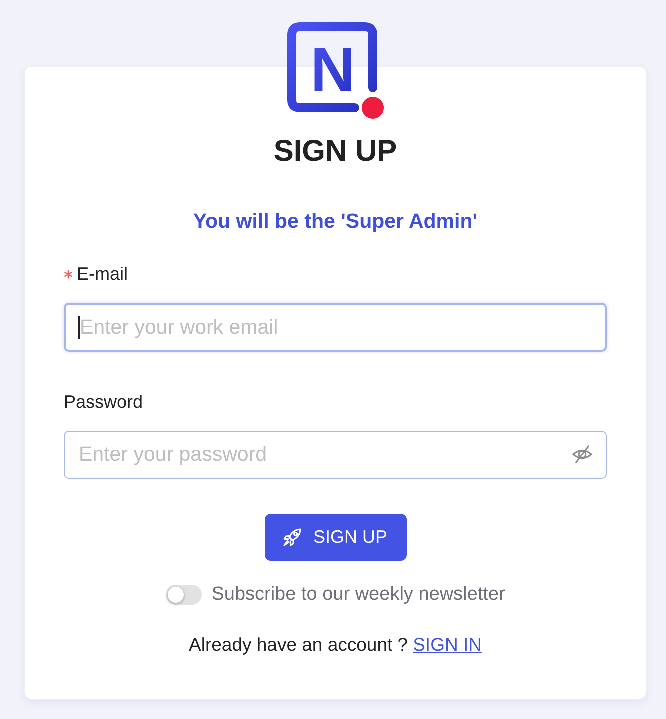 The width and height of the screenshot is (666, 719). What do you see at coordinates (359, 595) in the screenshot?
I see `newsletter-label: Subscribe to our weekly newsletter` at bounding box center [359, 595].